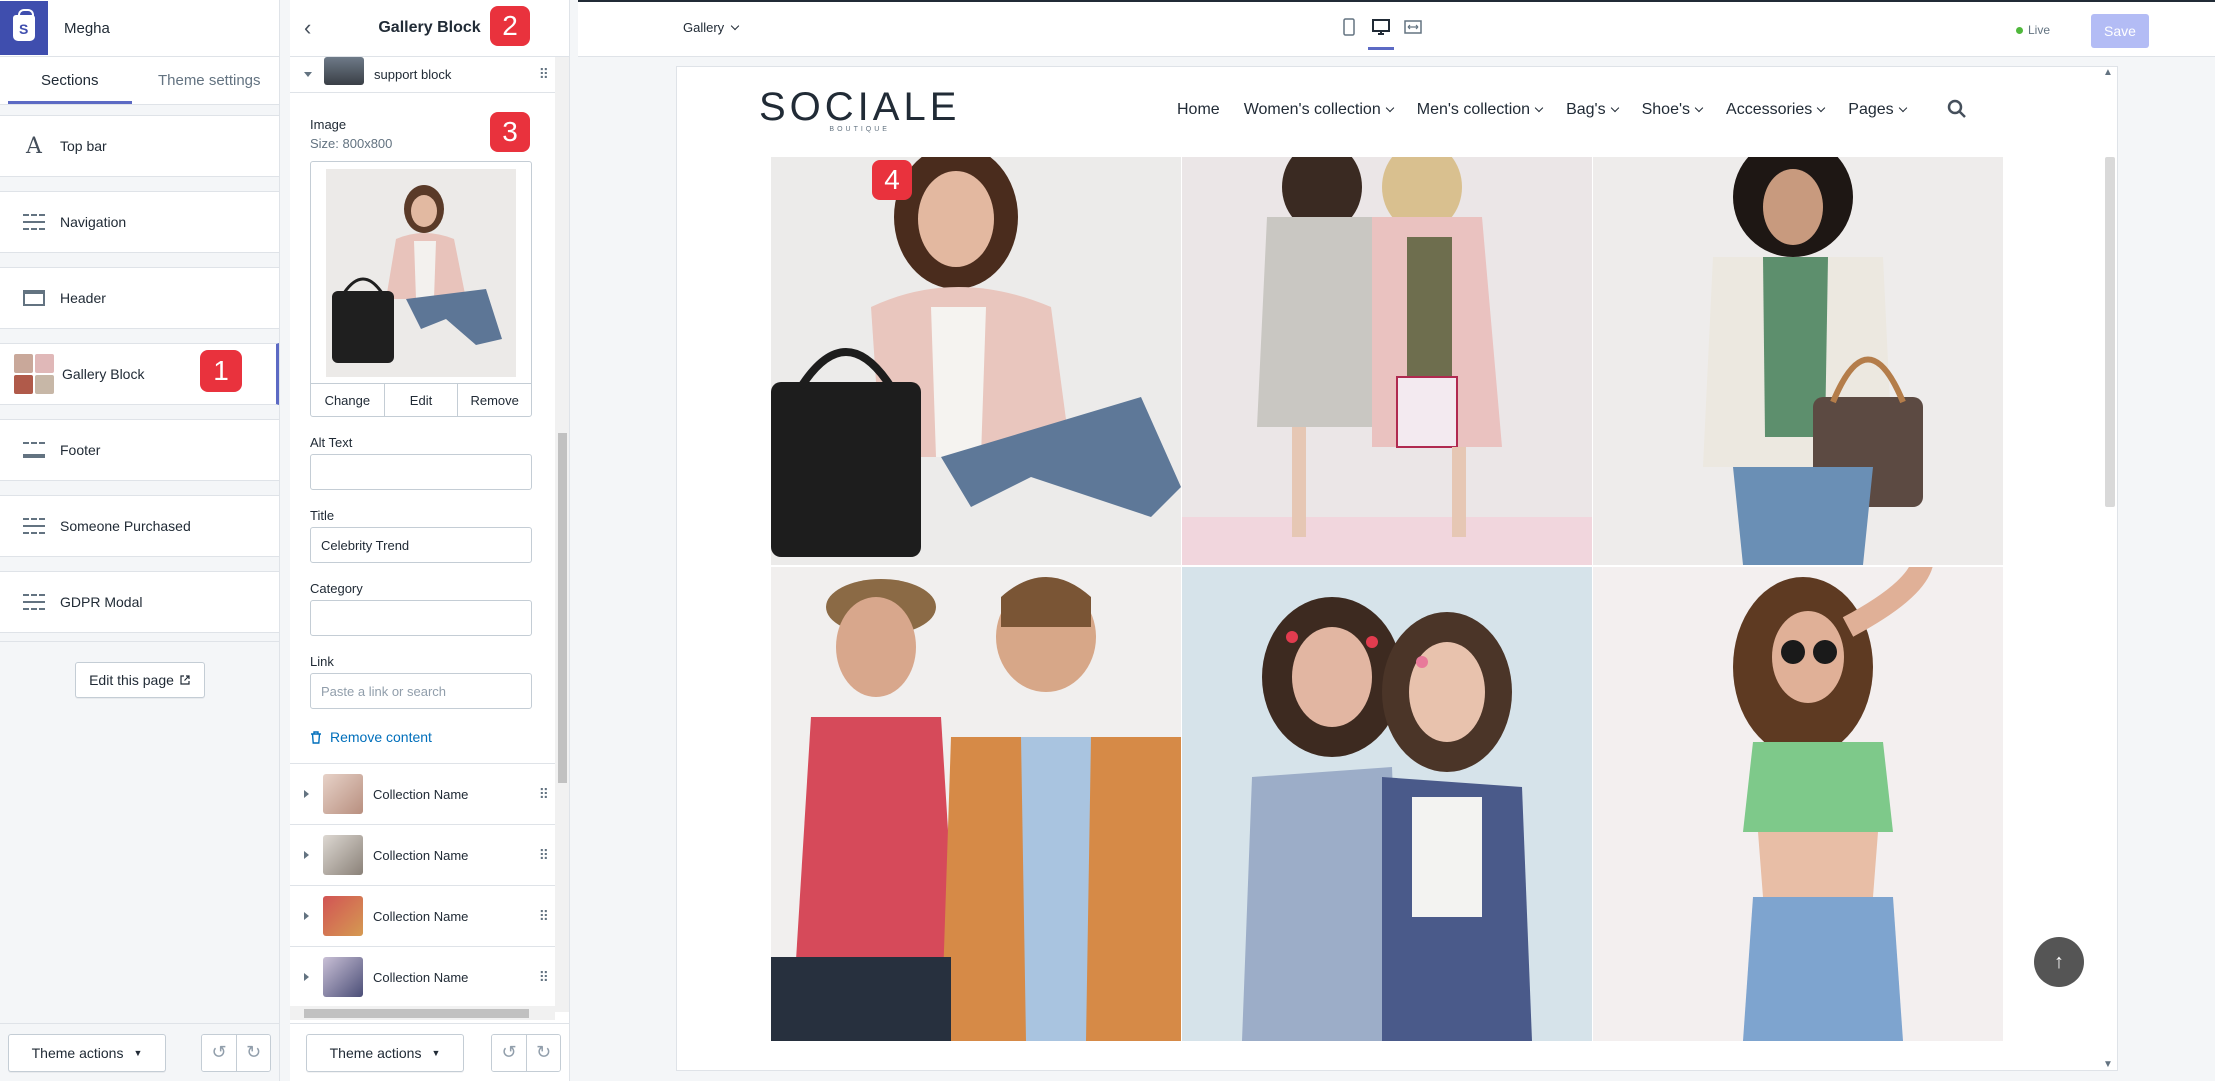 The width and height of the screenshot is (2215, 1081). What do you see at coordinates (420, 400) in the screenshot?
I see `edit-image-button: Edit` at bounding box center [420, 400].